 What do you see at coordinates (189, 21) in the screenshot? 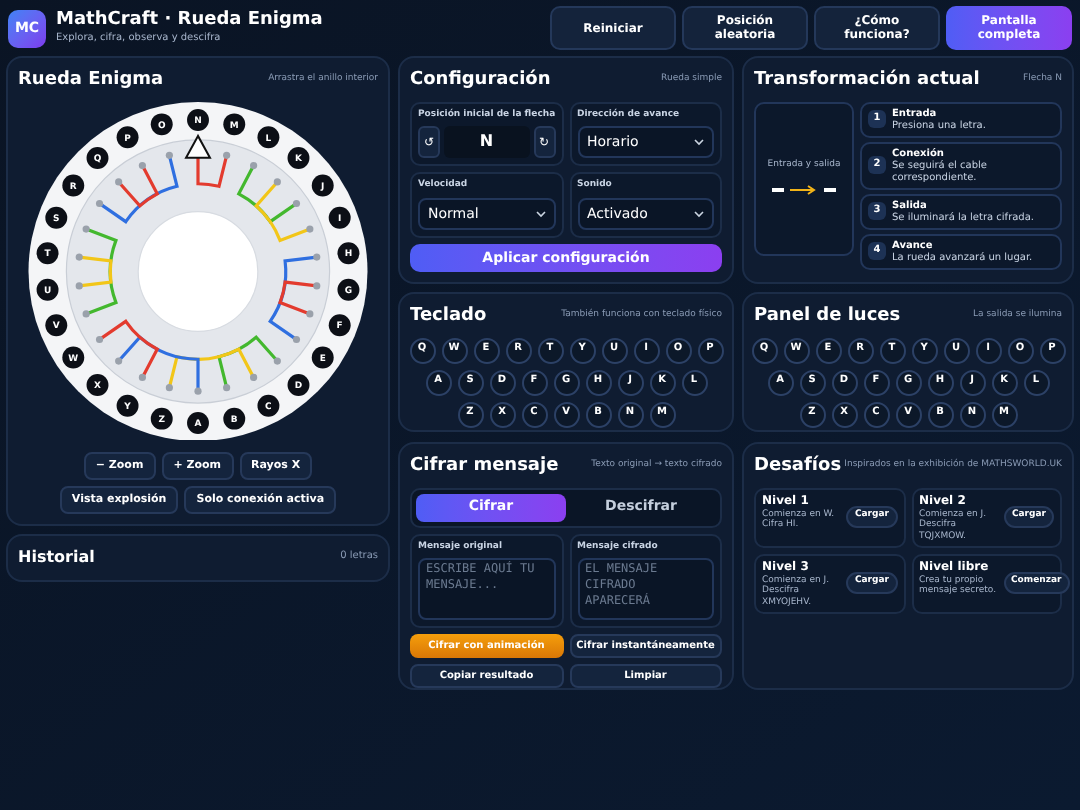
I see `app-title: MathCraft · Rueda Enigma` at bounding box center [189, 21].